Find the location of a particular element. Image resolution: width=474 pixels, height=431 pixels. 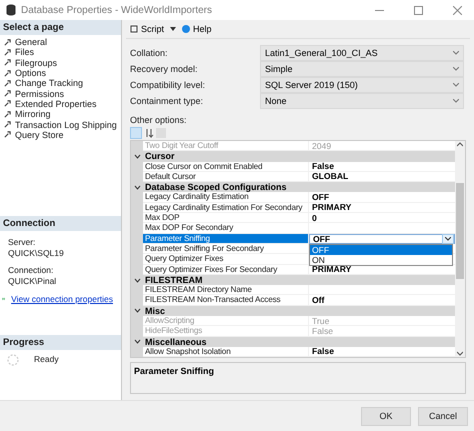

scrollbar is located at coordinates (460, 249).